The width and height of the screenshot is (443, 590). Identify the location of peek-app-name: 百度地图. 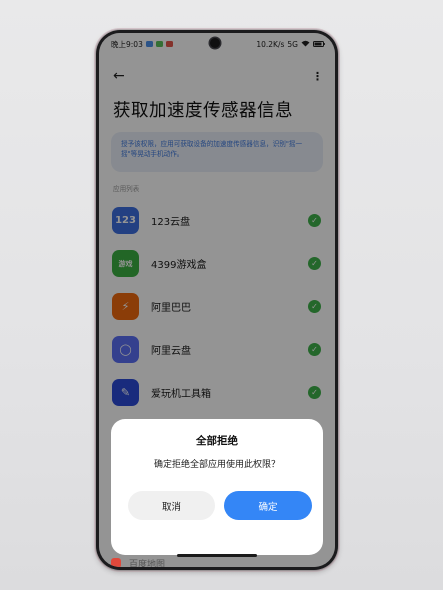
(147, 563).